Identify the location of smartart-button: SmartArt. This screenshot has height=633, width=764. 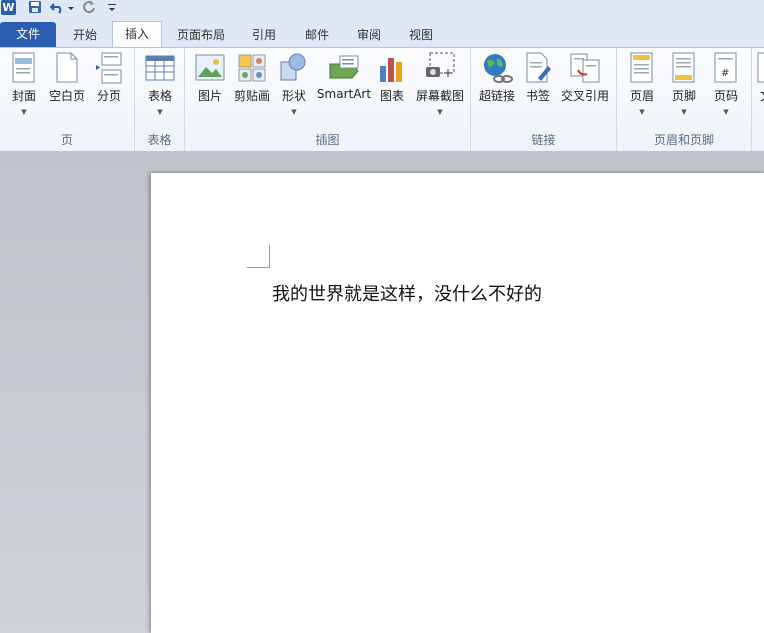
(344, 76).